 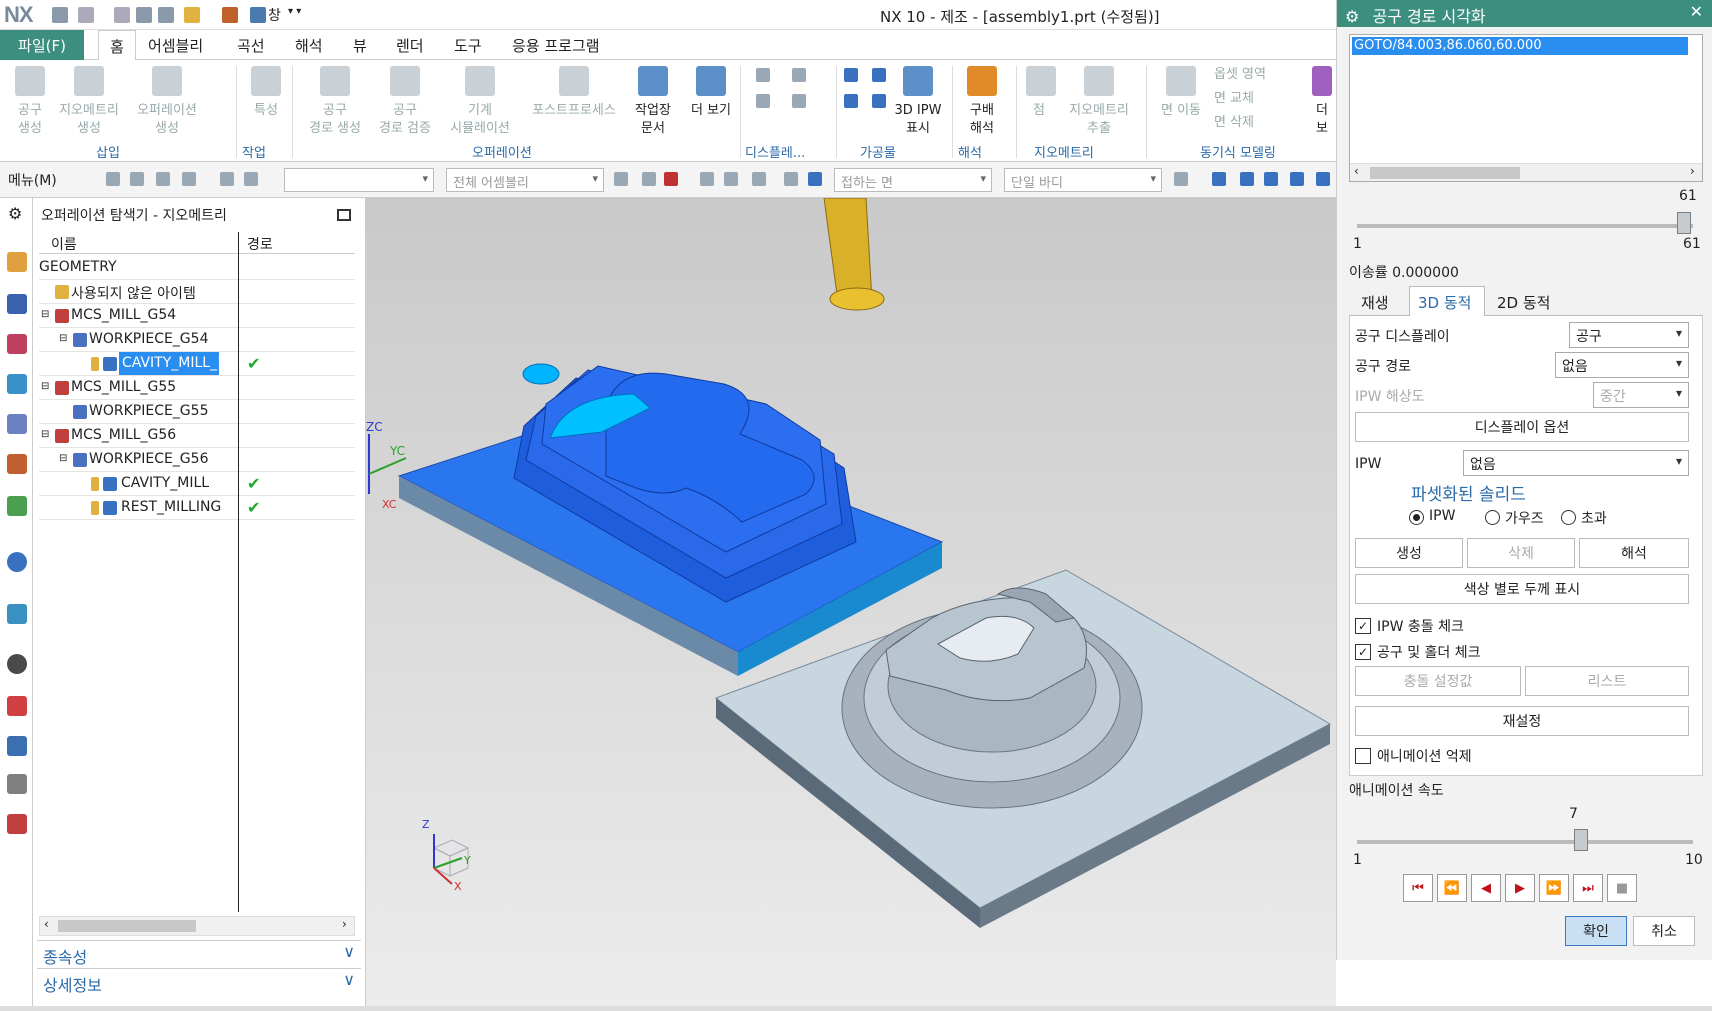 What do you see at coordinates (1416, 517) in the screenshot?
I see `radio-ipw` at bounding box center [1416, 517].